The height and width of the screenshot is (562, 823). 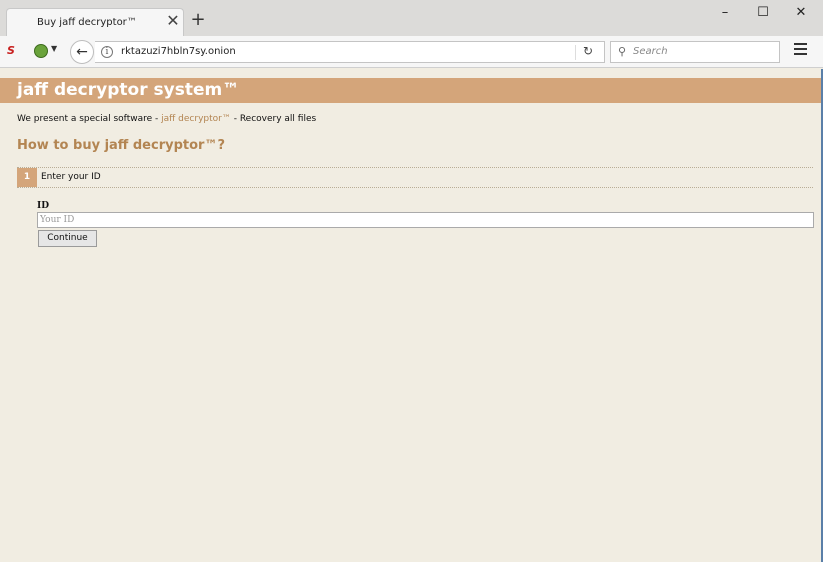 What do you see at coordinates (196, 119) in the screenshot?
I see `intro-highlight: jaff decryptor™` at bounding box center [196, 119].